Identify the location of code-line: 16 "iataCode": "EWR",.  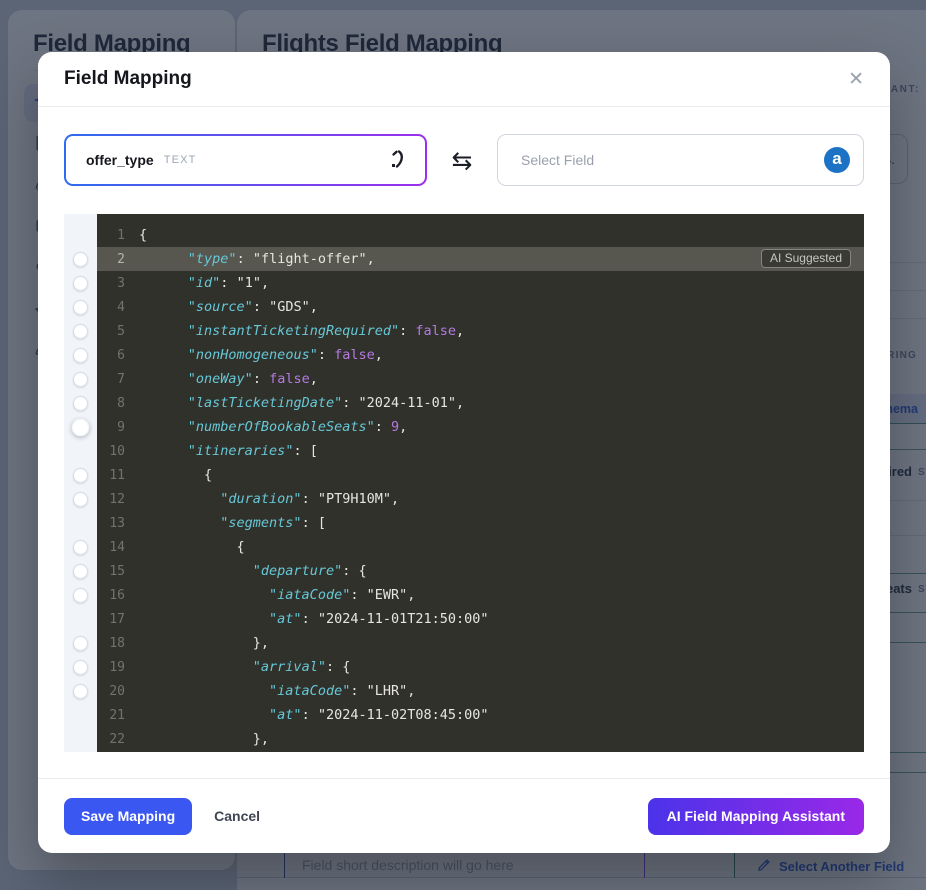
(464, 595).